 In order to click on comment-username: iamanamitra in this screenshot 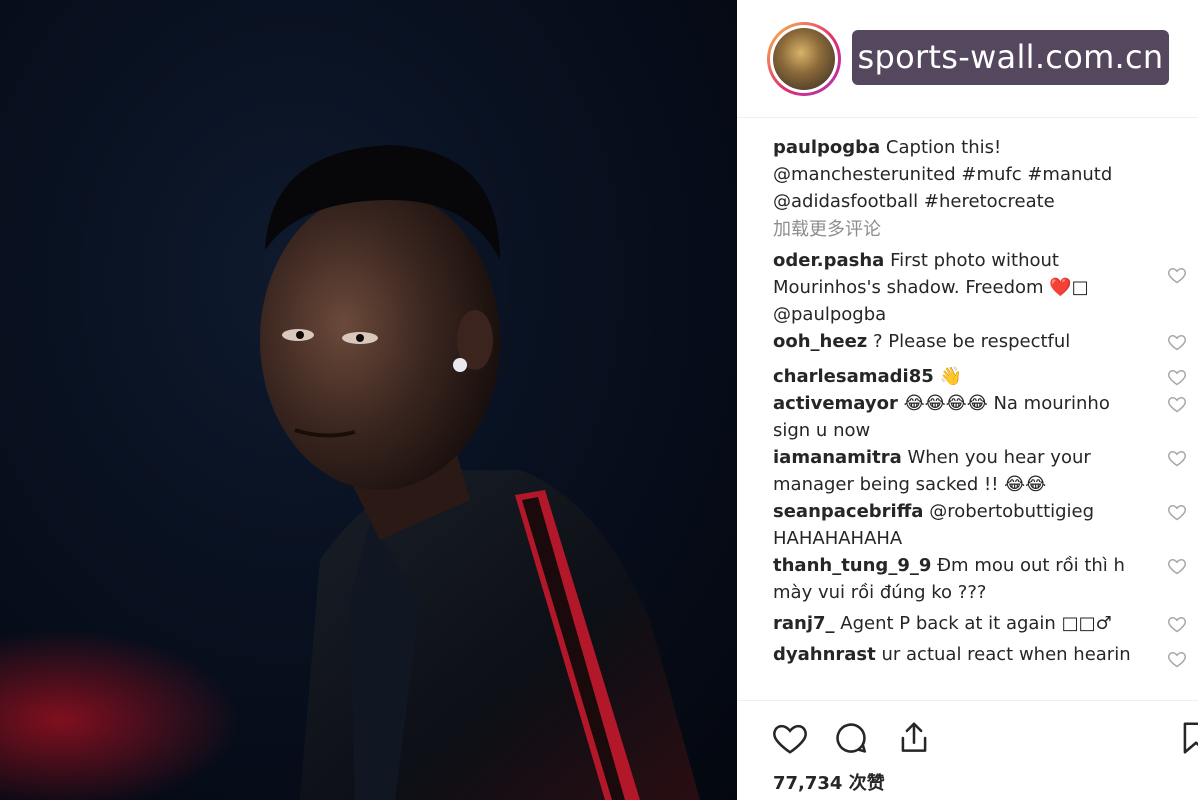, I will do `click(837, 457)`.